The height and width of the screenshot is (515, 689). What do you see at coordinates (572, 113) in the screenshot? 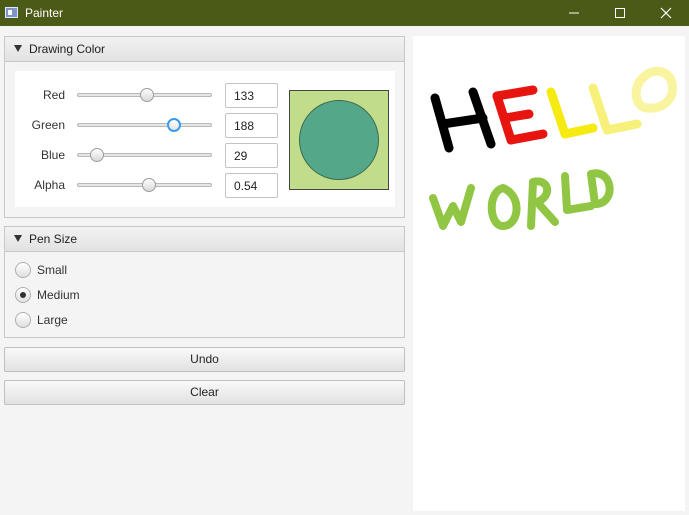
I see `letter-l1` at bounding box center [572, 113].